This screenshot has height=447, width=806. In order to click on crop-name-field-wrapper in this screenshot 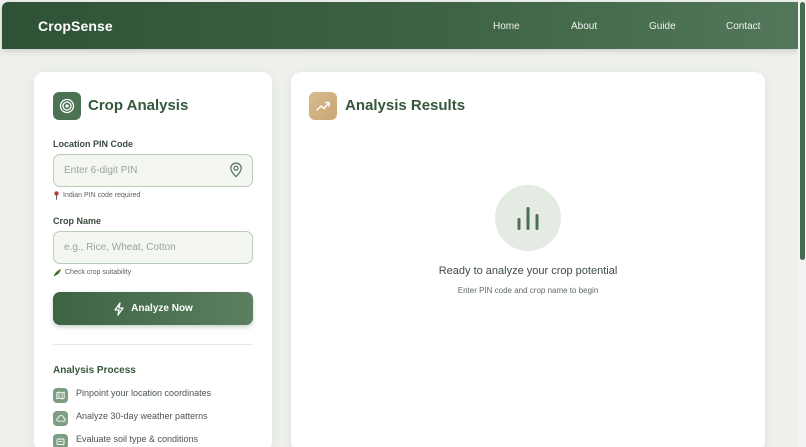, I will do `click(153, 247)`.